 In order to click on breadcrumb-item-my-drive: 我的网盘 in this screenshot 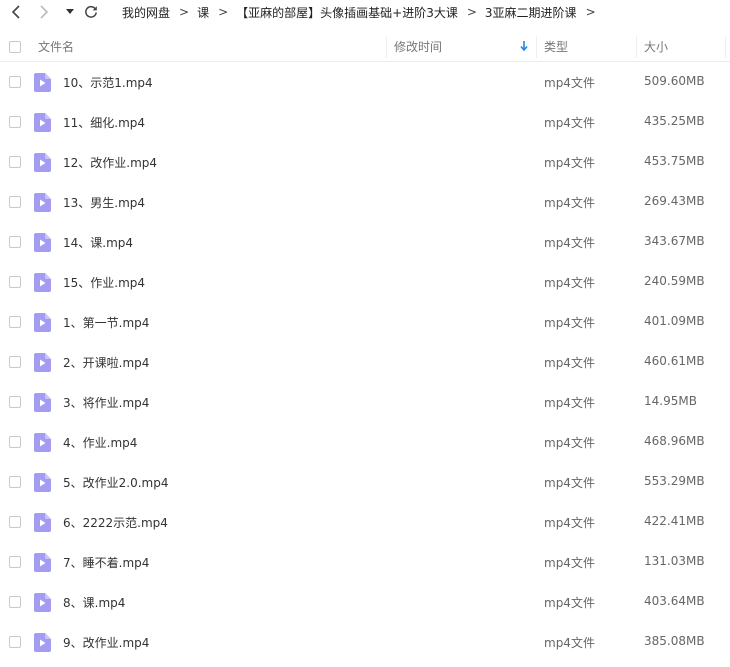, I will do `click(146, 12)`.